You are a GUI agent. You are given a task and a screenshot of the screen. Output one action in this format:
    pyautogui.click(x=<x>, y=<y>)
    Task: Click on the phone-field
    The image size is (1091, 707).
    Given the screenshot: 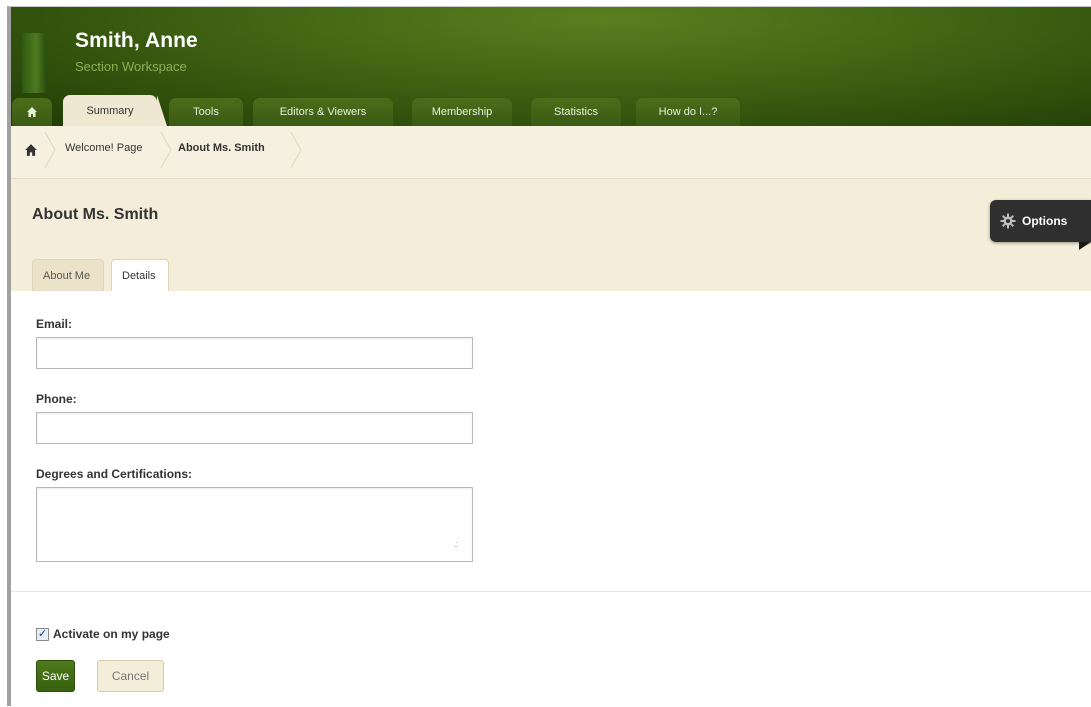 What is the action you would take?
    pyautogui.click(x=254, y=428)
    